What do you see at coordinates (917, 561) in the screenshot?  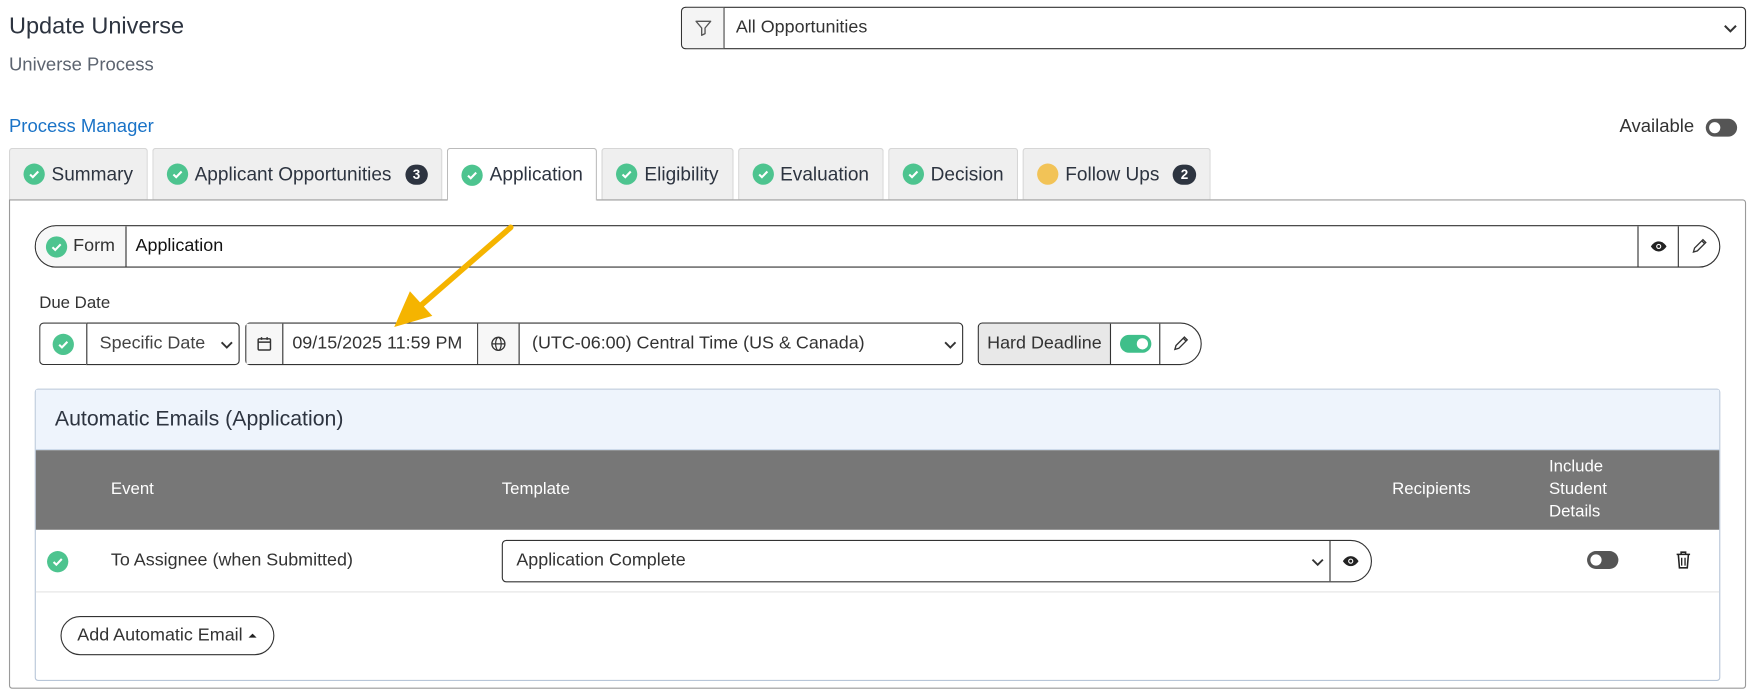 I see `template-select: Application Complete` at bounding box center [917, 561].